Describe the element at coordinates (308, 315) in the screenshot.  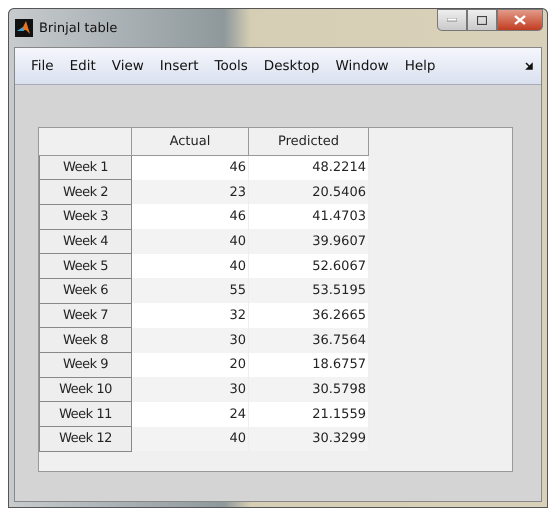
I see `table-cell: 36.2665` at that location.